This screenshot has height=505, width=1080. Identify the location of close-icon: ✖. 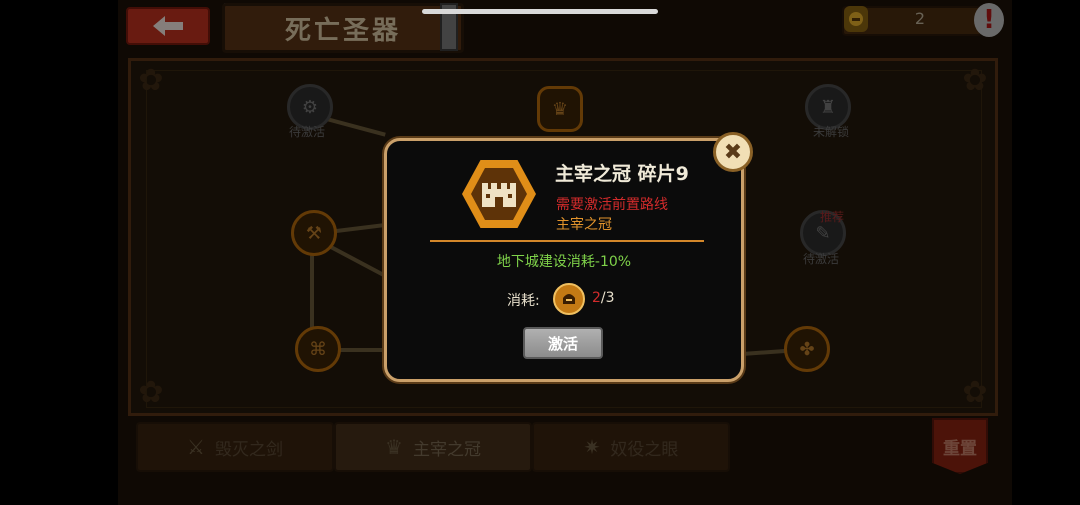
(733, 152).